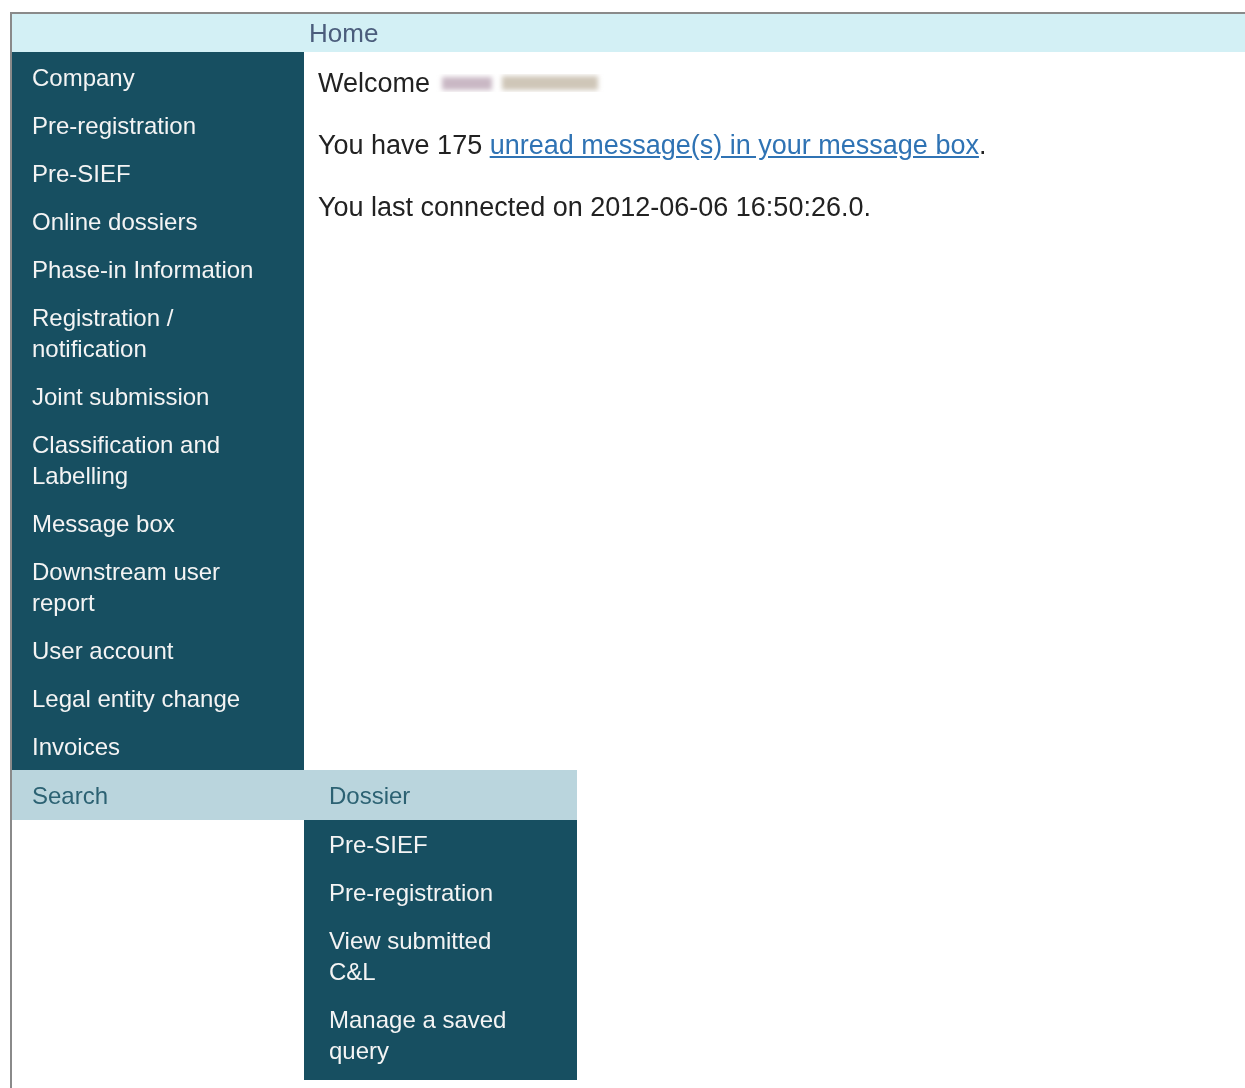  What do you see at coordinates (440, 955) in the screenshot?
I see `flyout-item: View submitted C&L` at bounding box center [440, 955].